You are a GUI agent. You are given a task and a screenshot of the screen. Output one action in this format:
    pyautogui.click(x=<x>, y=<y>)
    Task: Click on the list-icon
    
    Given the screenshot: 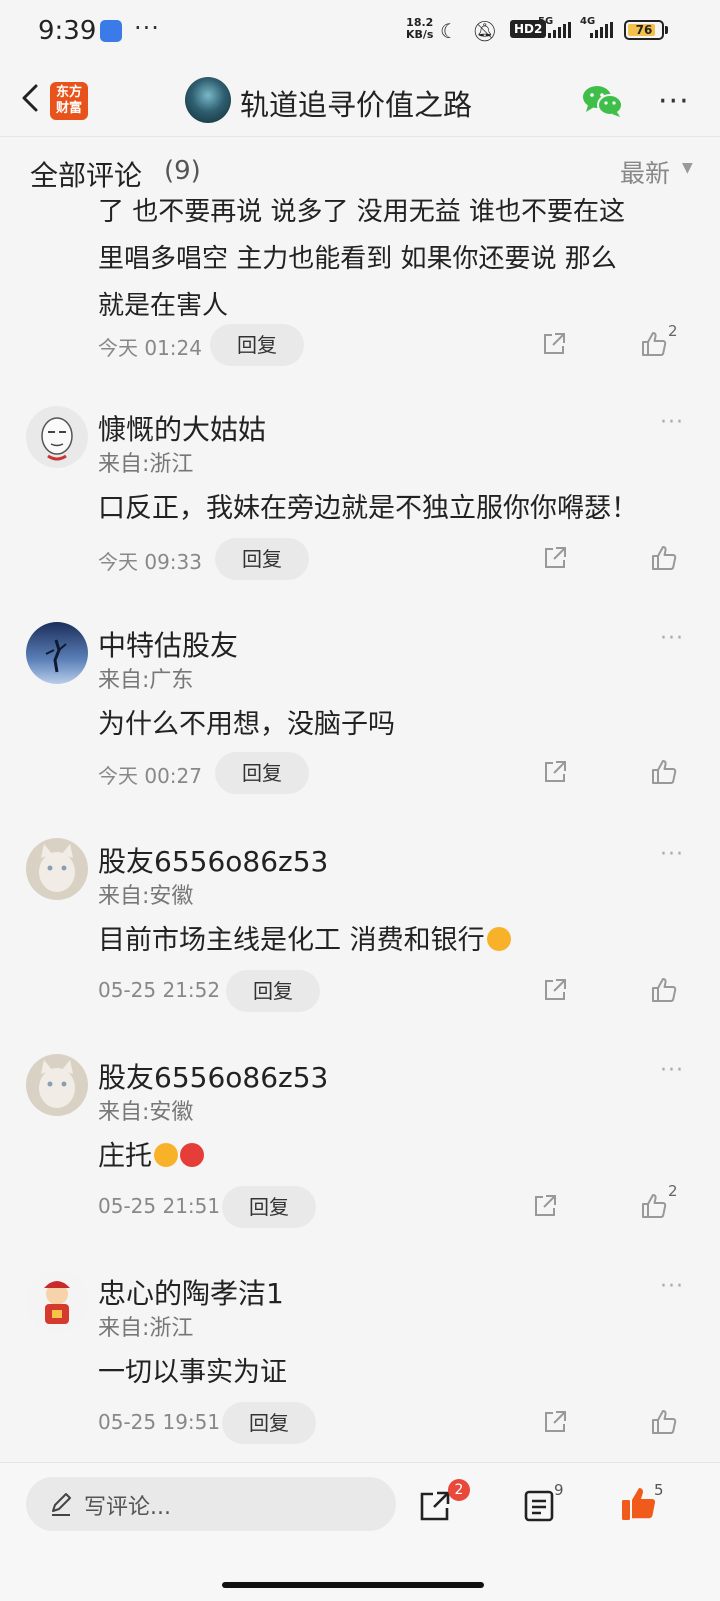 What is the action you would take?
    pyautogui.click(x=539, y=1506)
    